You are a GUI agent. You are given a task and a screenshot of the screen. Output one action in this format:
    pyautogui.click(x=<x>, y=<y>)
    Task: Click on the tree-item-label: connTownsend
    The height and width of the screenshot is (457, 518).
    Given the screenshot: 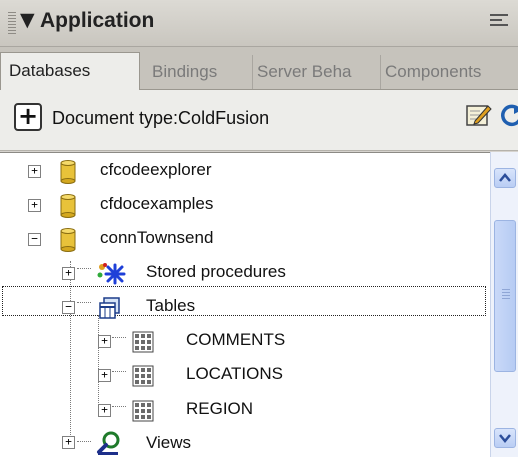 What is the action you would take?
    pyautogui.click(x=157, y=237)
    